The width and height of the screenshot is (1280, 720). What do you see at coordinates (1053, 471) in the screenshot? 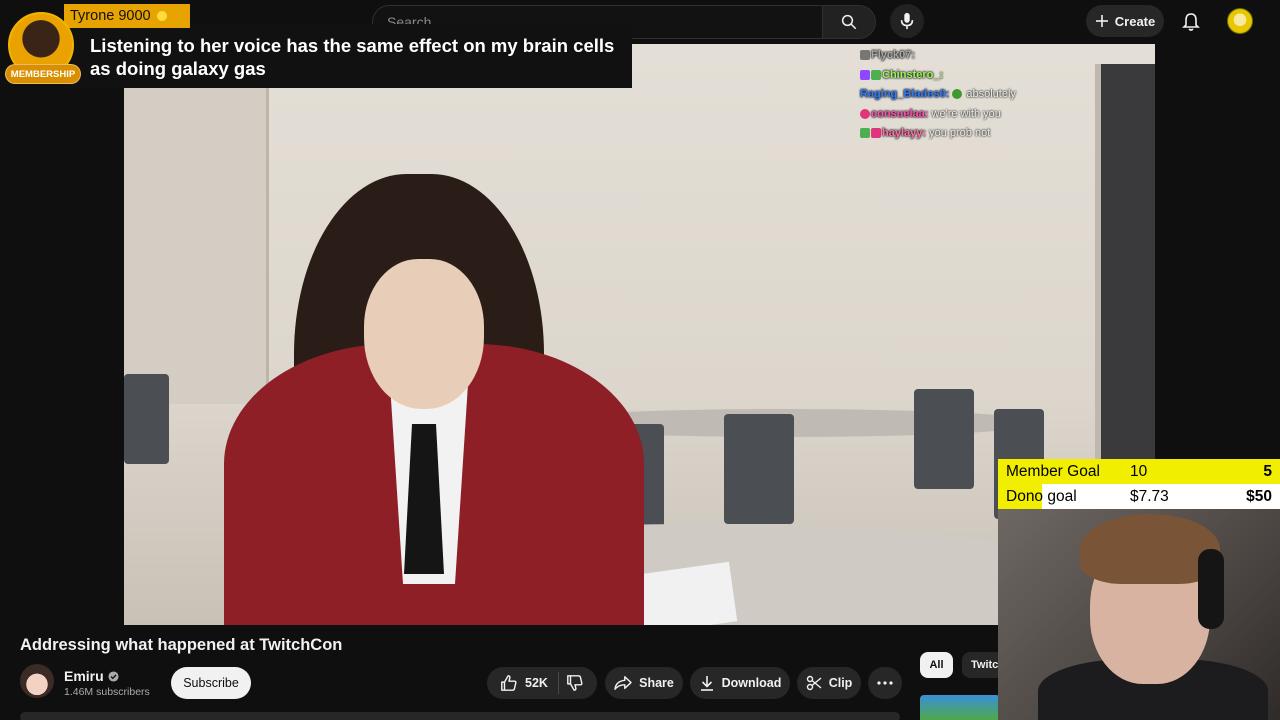
I see `member-goal-label: Member Goal` at bounding box center [1053, 471].